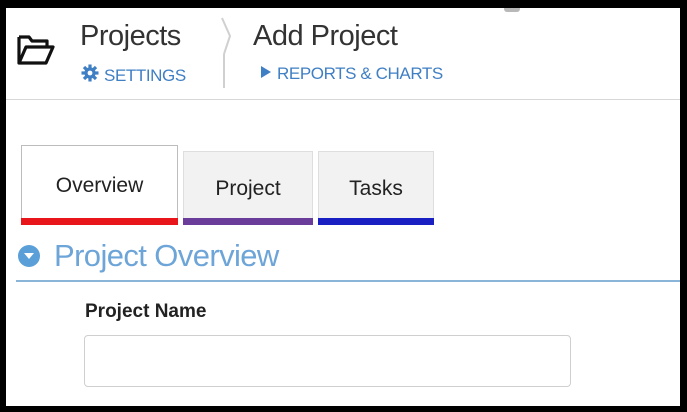 This screenshot has height=412, width=687. Describe the element at coordinates (229, 53) in the screenshot. I see `breadcrumb-separator` at that location.